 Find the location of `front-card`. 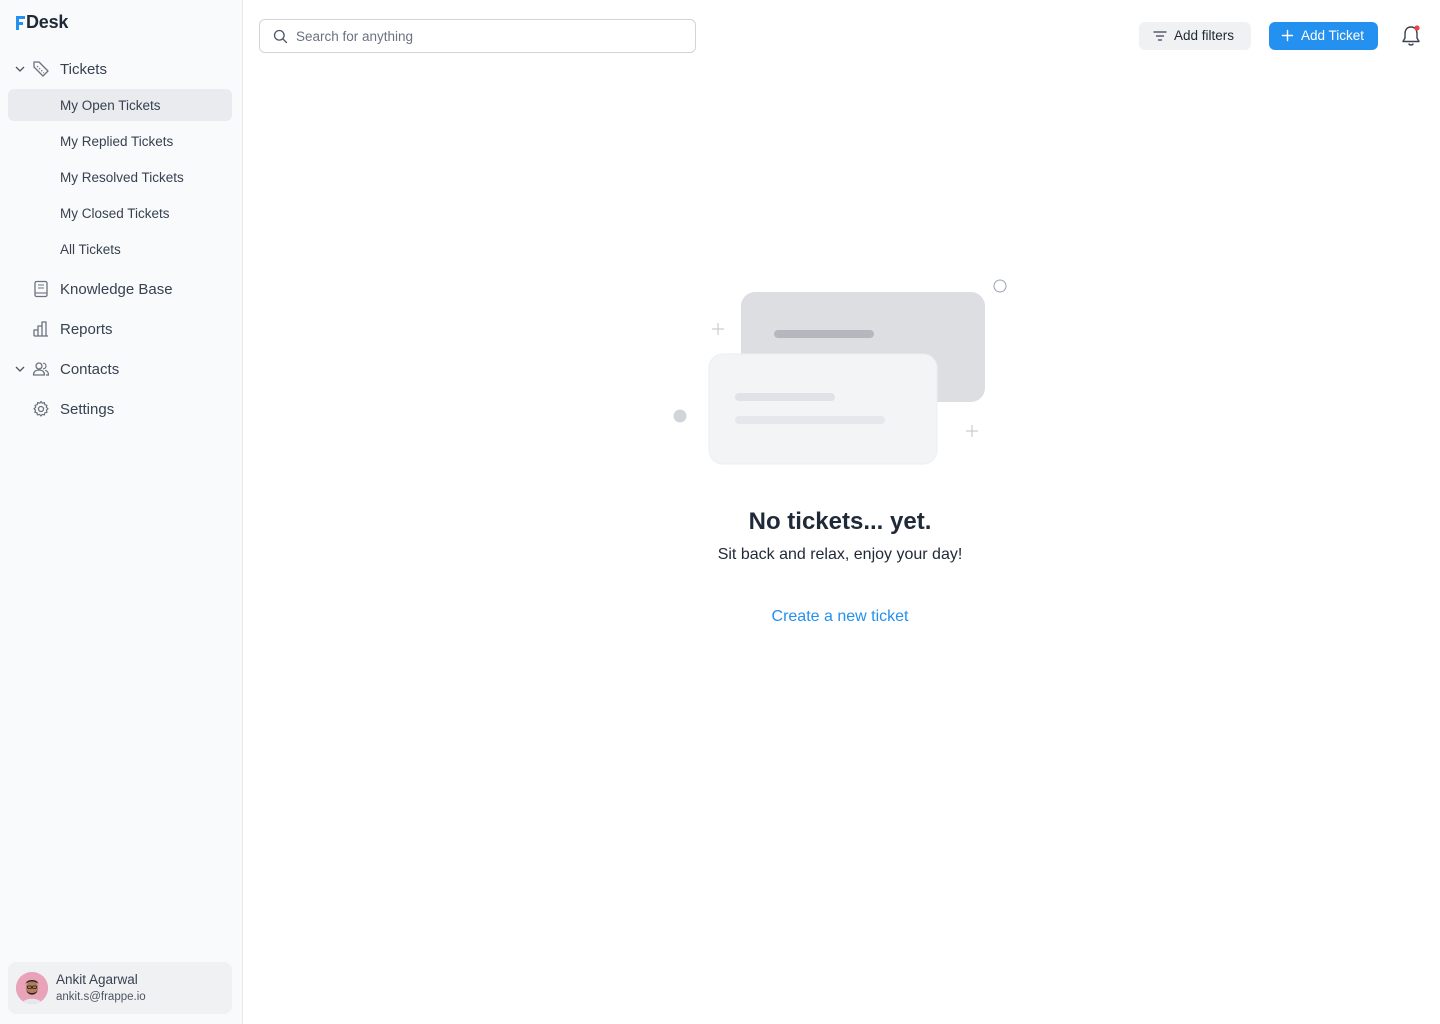

front-card is located at coordinates (823, 409).